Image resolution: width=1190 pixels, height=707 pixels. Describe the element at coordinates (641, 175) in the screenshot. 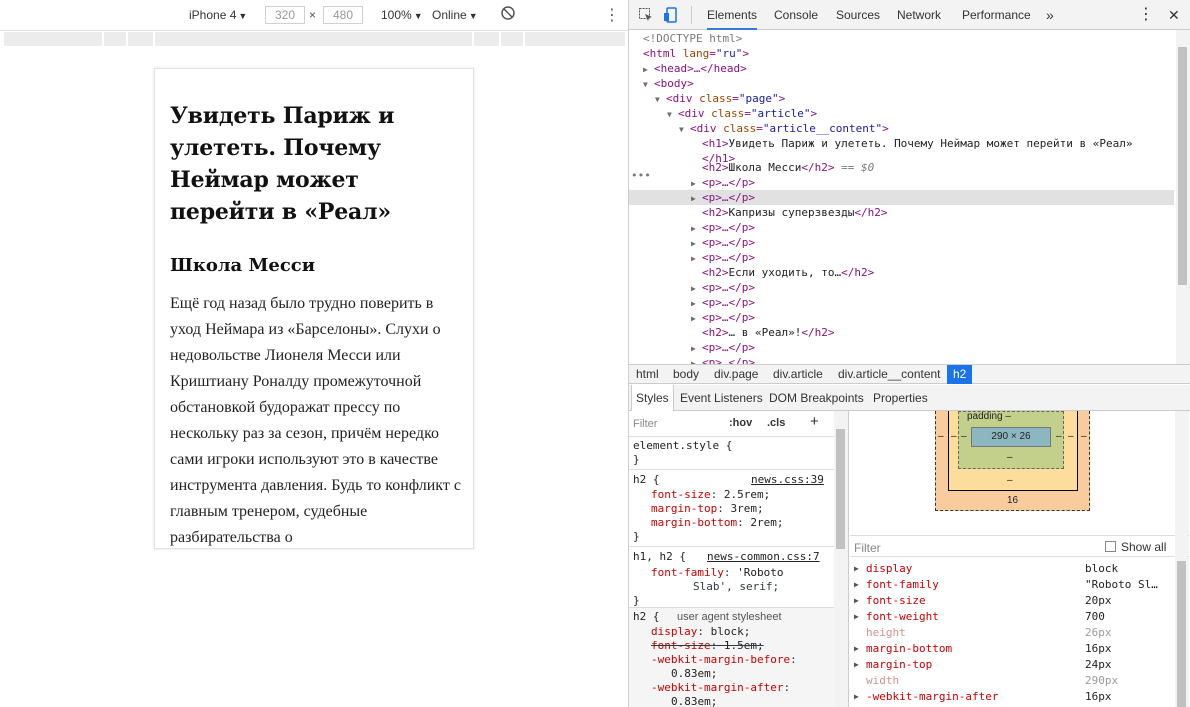

I see `node-options-icon: •••` at that location.